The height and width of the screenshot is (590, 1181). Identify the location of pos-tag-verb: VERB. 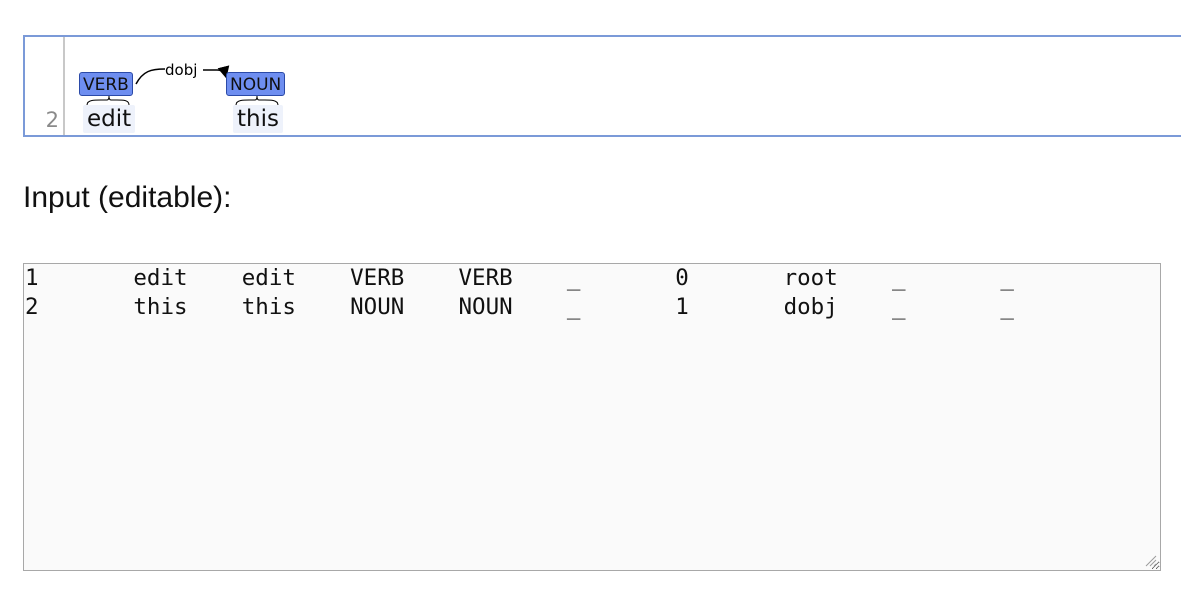
(106, 84).